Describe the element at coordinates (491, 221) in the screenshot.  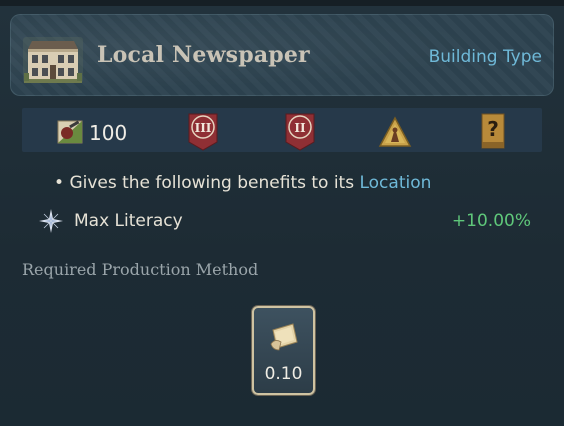
I see `max-literacy-value: +10.00%` at that location.